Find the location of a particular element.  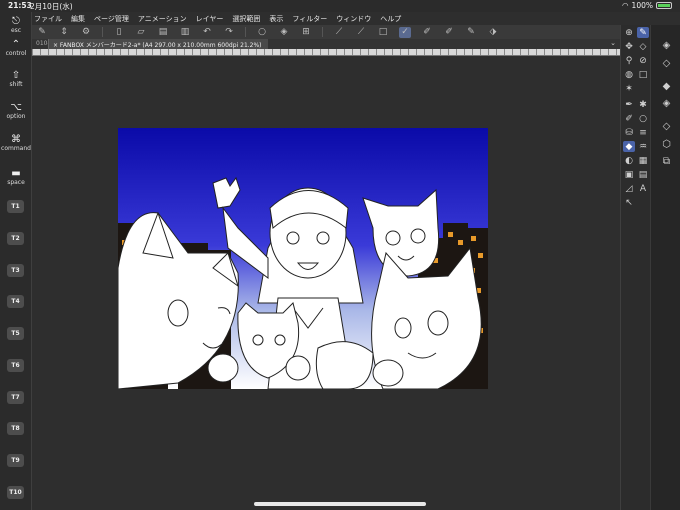

zoom-icon: ⊕ is located at coordinates (629, 32).